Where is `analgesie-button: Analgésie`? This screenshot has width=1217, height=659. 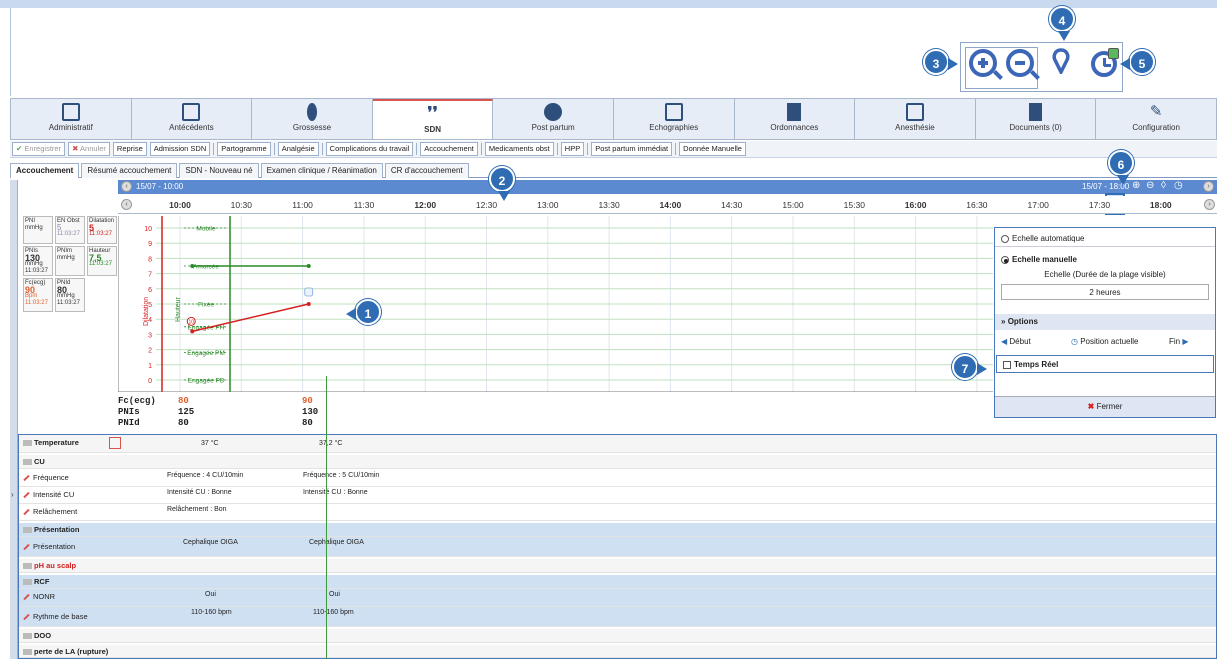 analgesie-button: Analgésie is located at coordinates (298, 149).